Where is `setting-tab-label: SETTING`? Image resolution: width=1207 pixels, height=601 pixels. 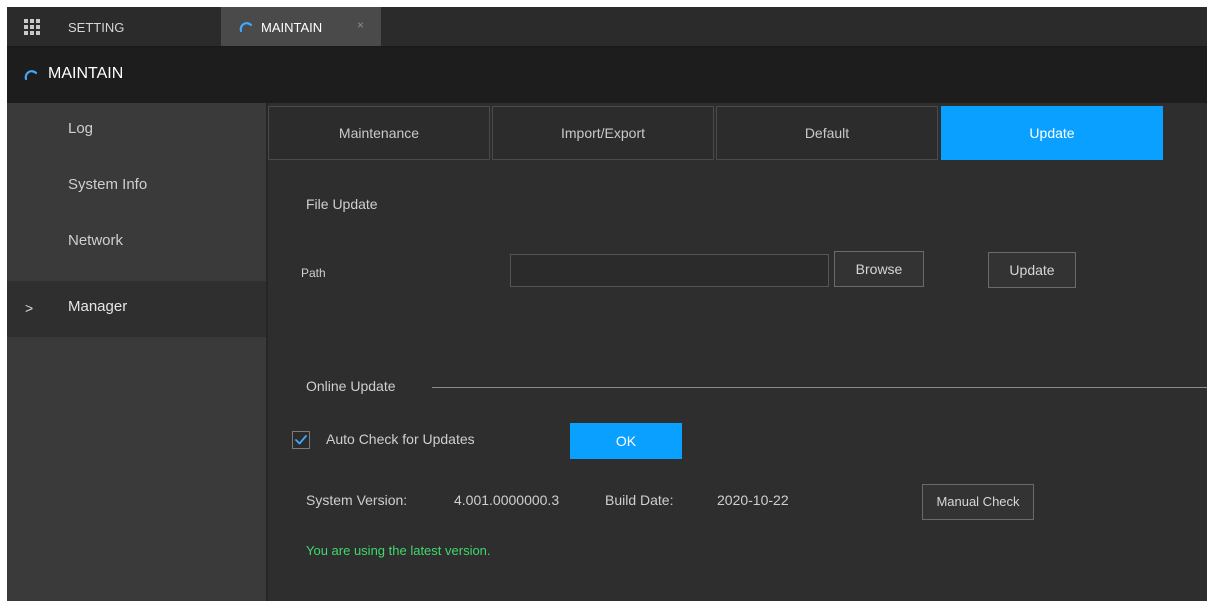 setting-tab-label: SETTING is located at coordinates (96, 27).